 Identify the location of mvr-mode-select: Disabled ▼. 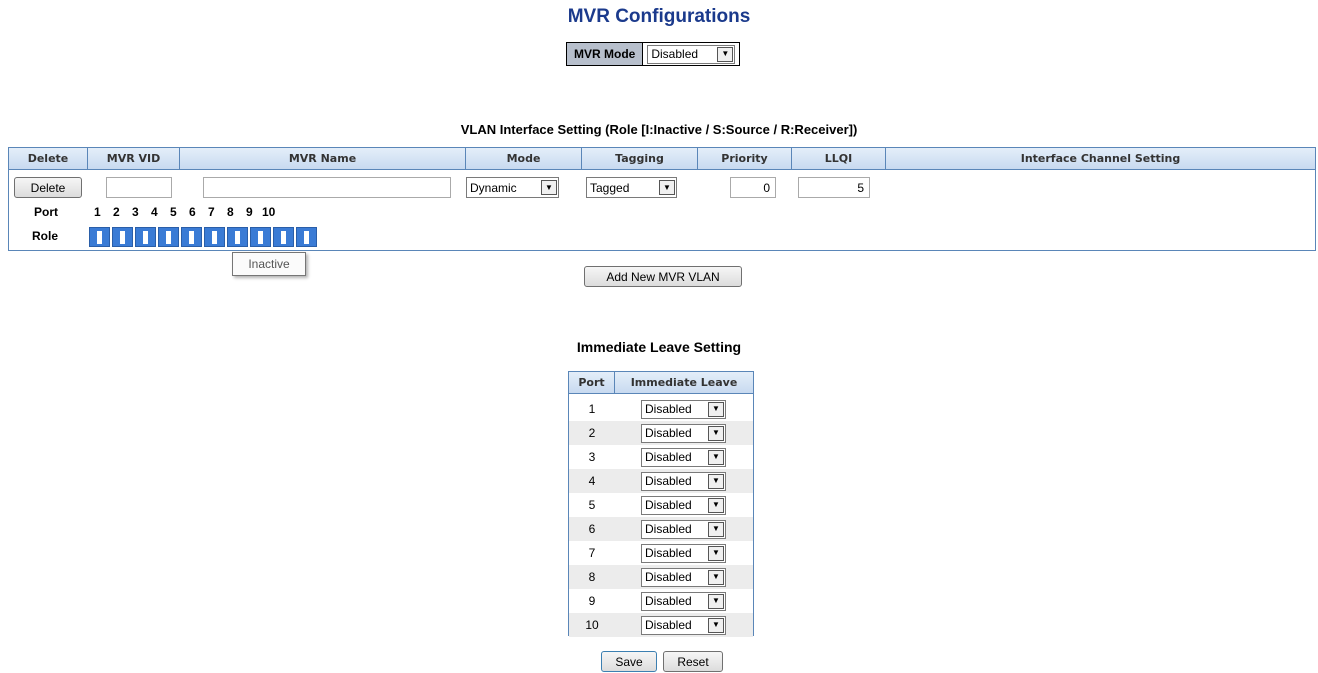
(691, 54).